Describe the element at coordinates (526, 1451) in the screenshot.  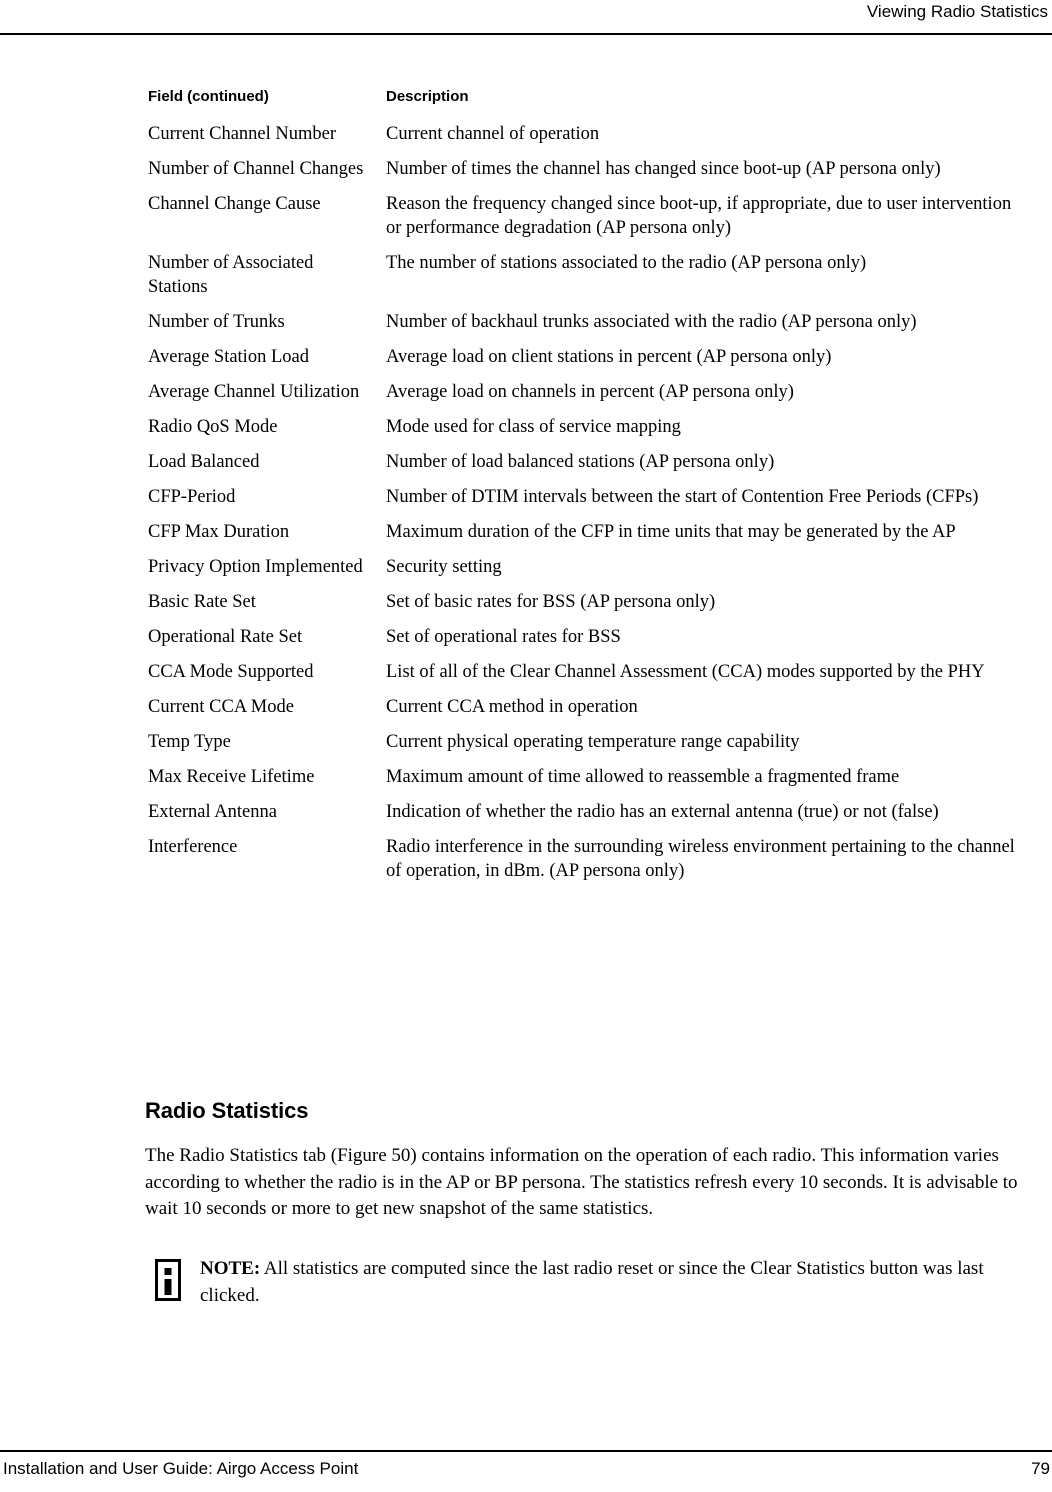
I see `footer-divider-rule` at that location.